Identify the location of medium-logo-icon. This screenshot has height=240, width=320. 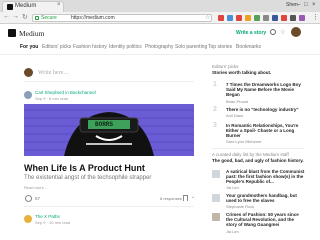
(12, 33).